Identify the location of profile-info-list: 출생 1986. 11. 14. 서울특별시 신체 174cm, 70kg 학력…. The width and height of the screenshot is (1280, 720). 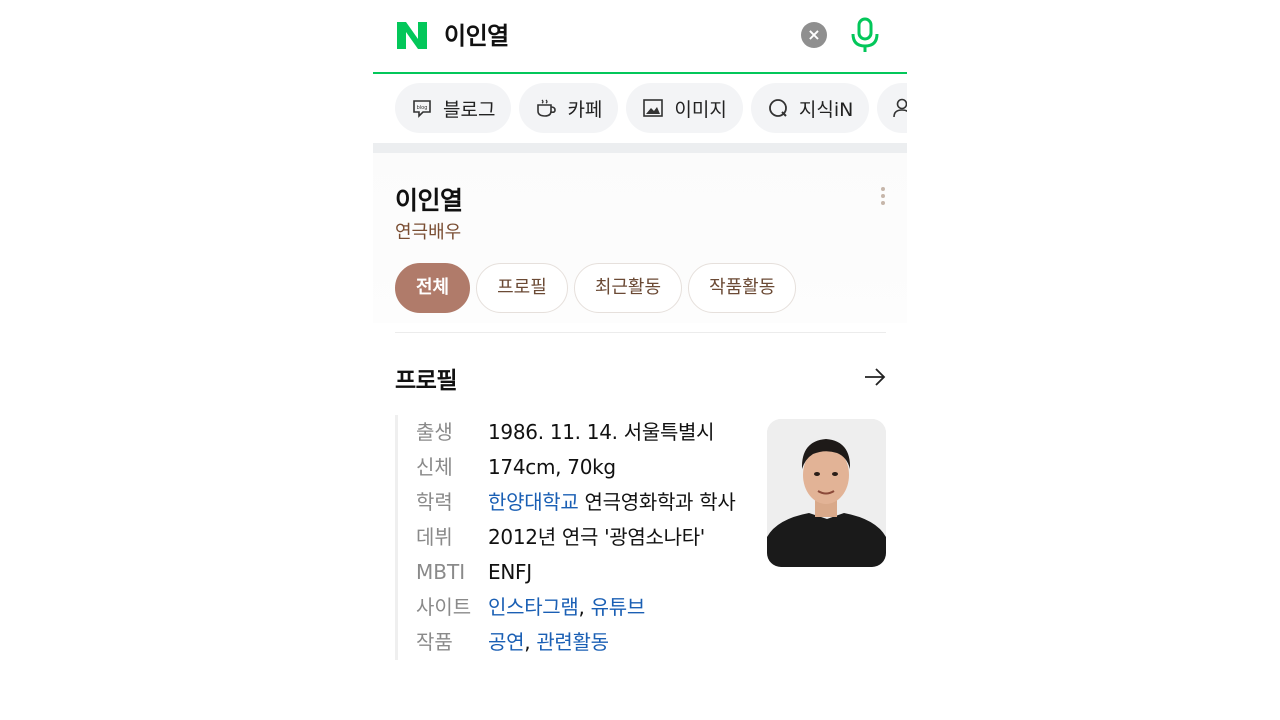
(575, 537).